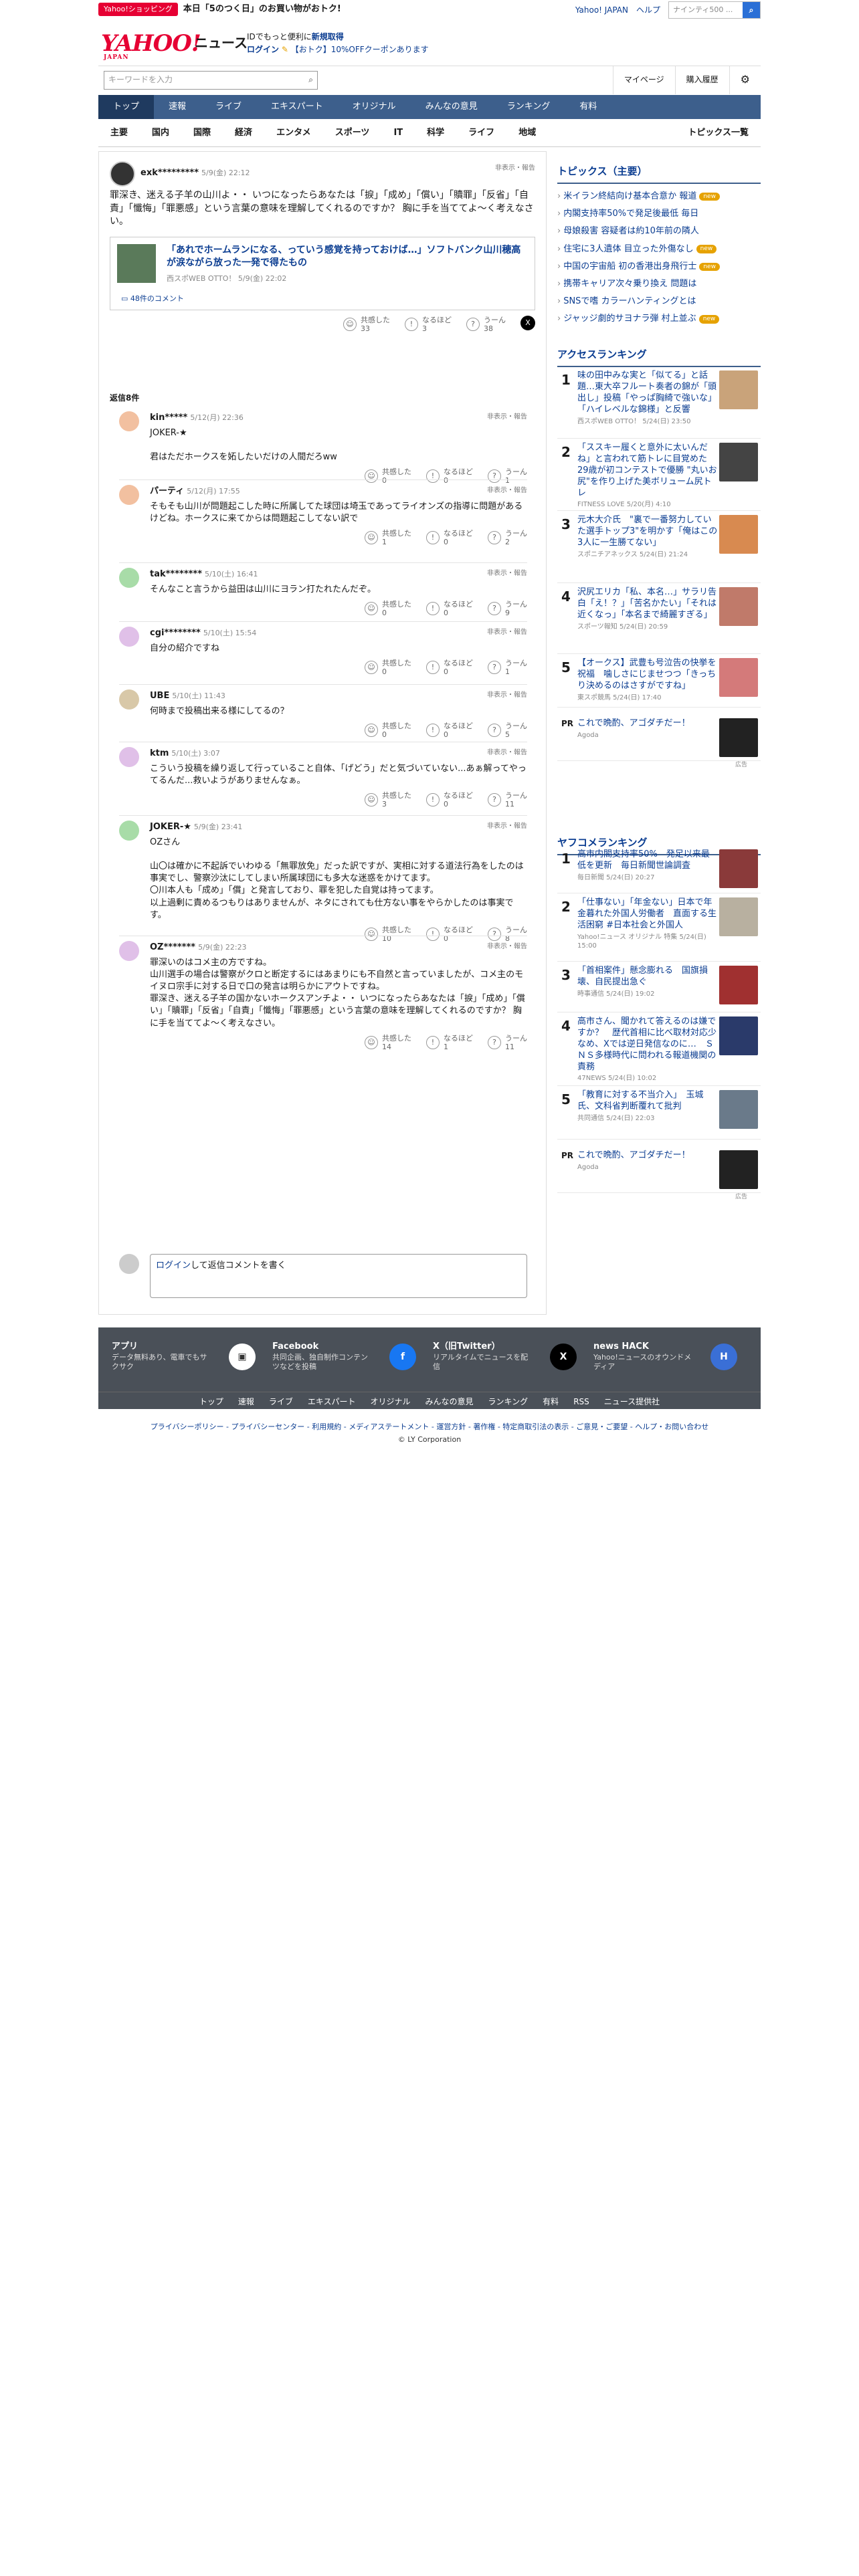 The height and width of the screenshot is (2576, 859). Describe the element at coordinates (360, 49) in the screenshot. I see `coupon-link: 【おトク】10%OFFクーポンあります` at that location.